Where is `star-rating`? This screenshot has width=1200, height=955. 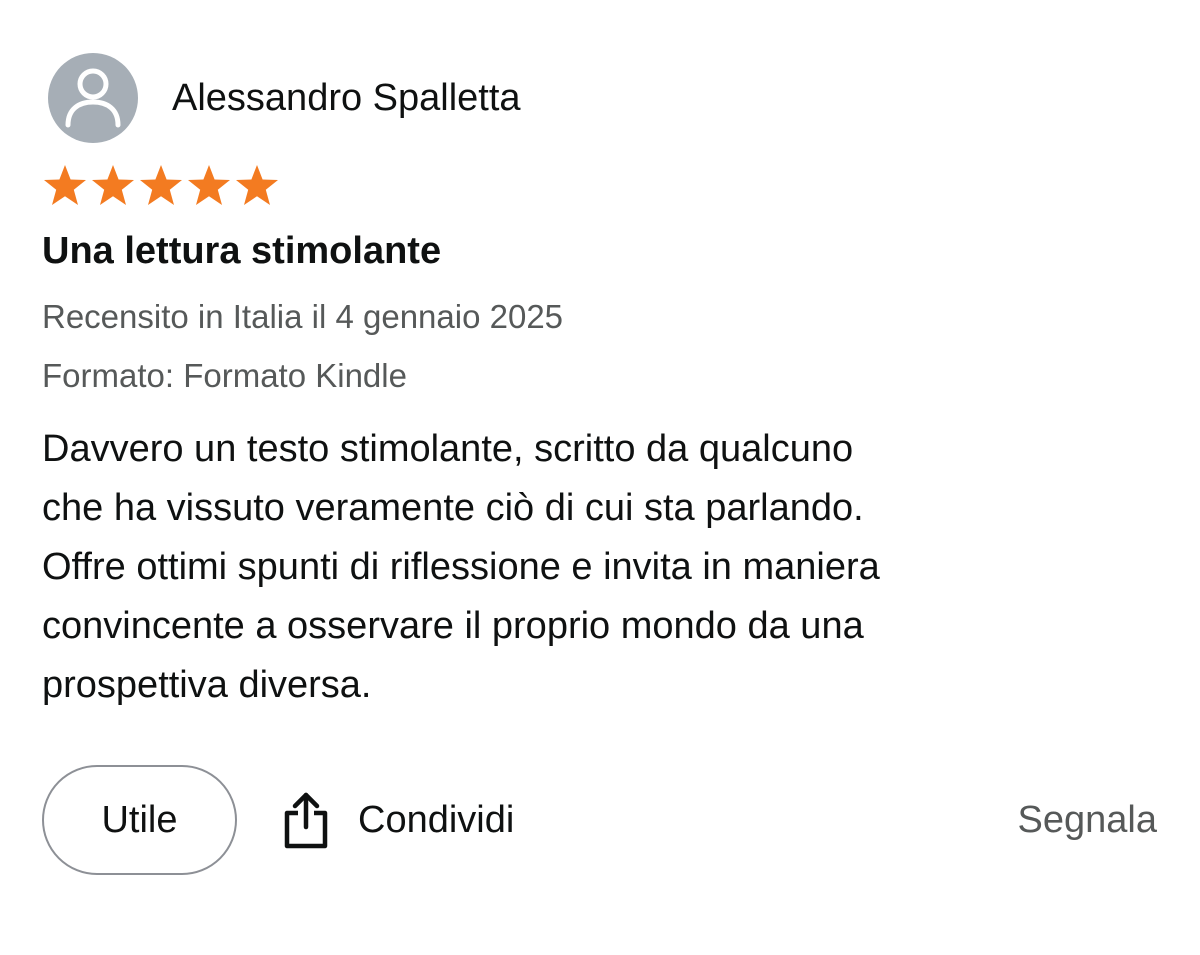
star-rating is located at coordinates (161, 185).